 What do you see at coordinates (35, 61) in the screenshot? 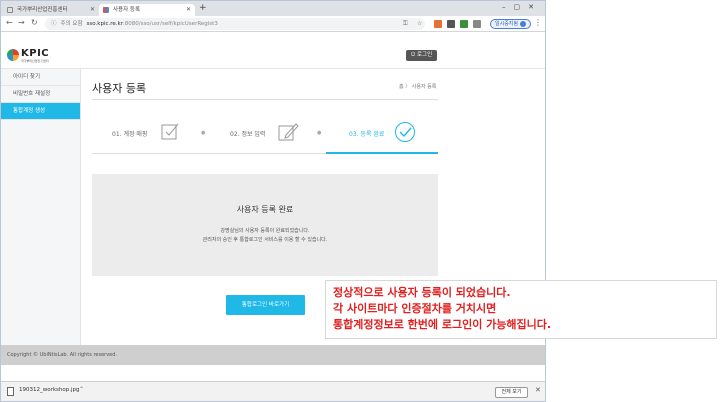
I see `logo-subtitle: 국가뿌리산업진흥센터` at bounding box center [35, 61].